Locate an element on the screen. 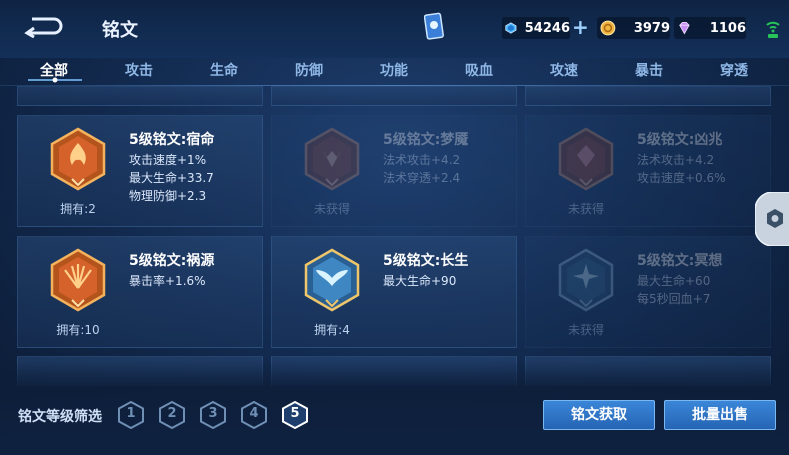 The height and width of the screenshot is (455, 789). level-number: 4 is located at coordinates (254, 413).